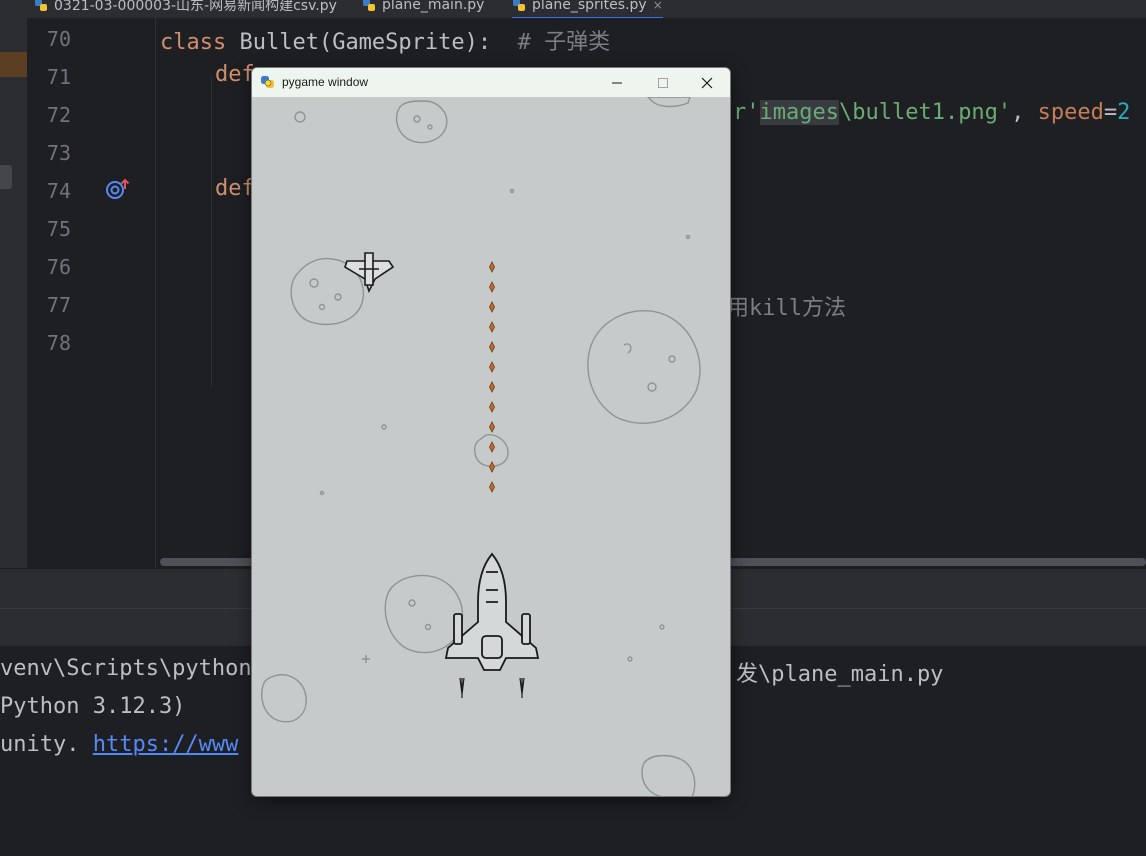  I want to click on line-number: 71, so click(58, 77).